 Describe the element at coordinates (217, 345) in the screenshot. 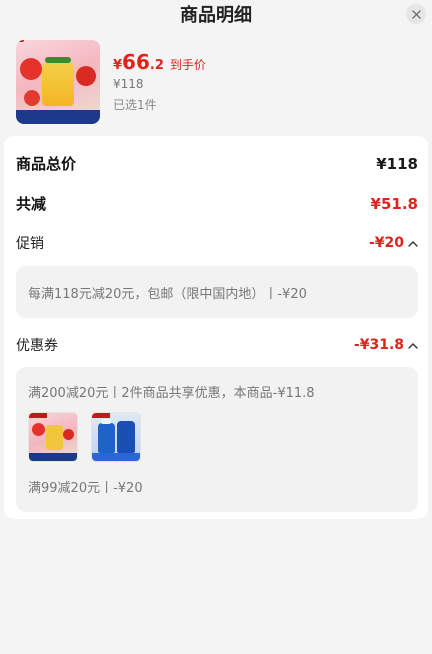

I see `coupon-row: 优惠券 -¥31.8` at that location.